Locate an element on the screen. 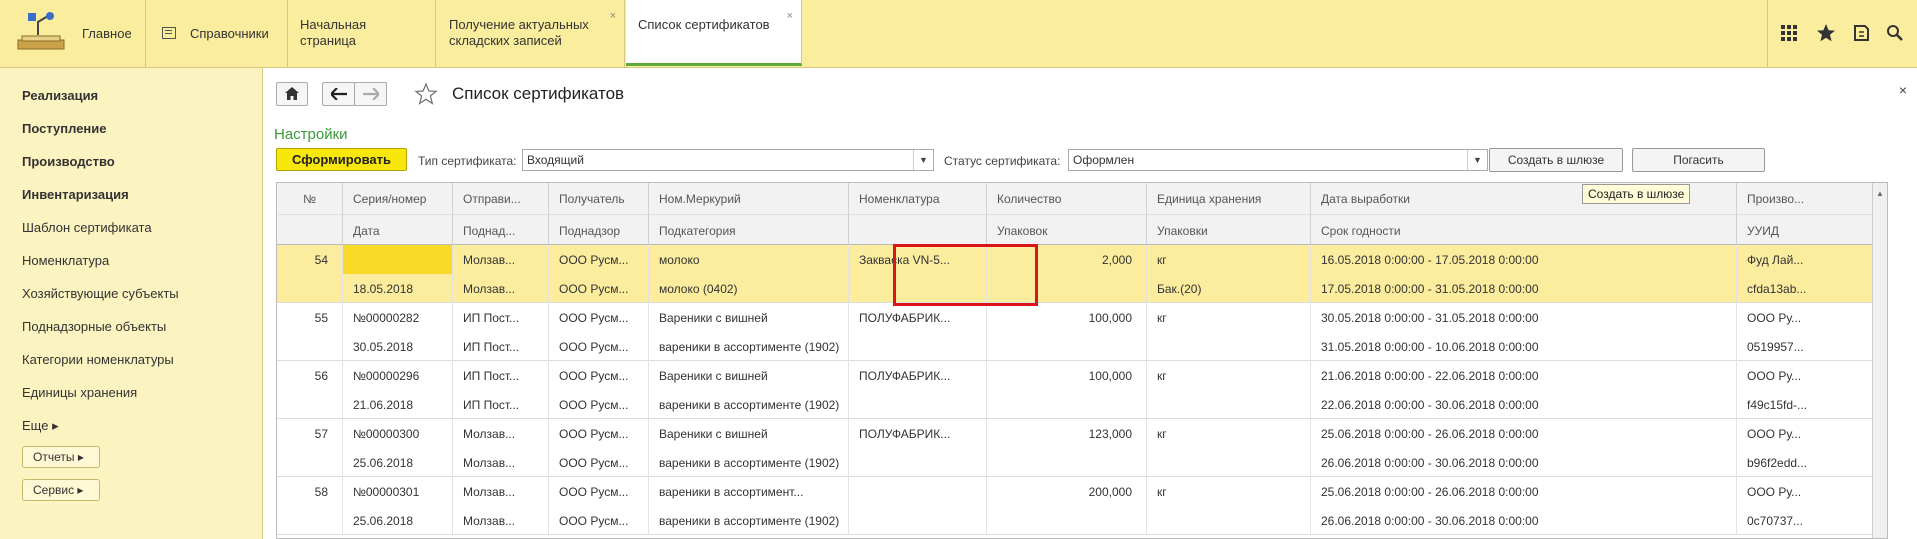 The width and height of the screenshot is (1917, 539). sidebar-item-storage-units: Единицы хранения is located at coordinates (79, 392).